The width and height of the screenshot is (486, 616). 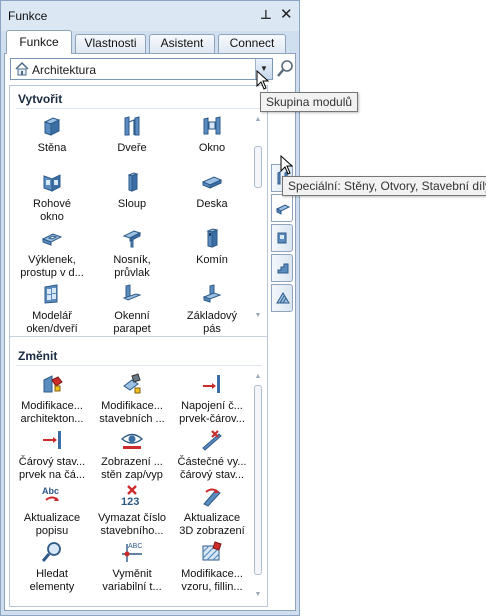 What do you see at coordinates (53, 384) in the screenshot?
I see `modify-architecture-icon` at bounding box center [53, 384].